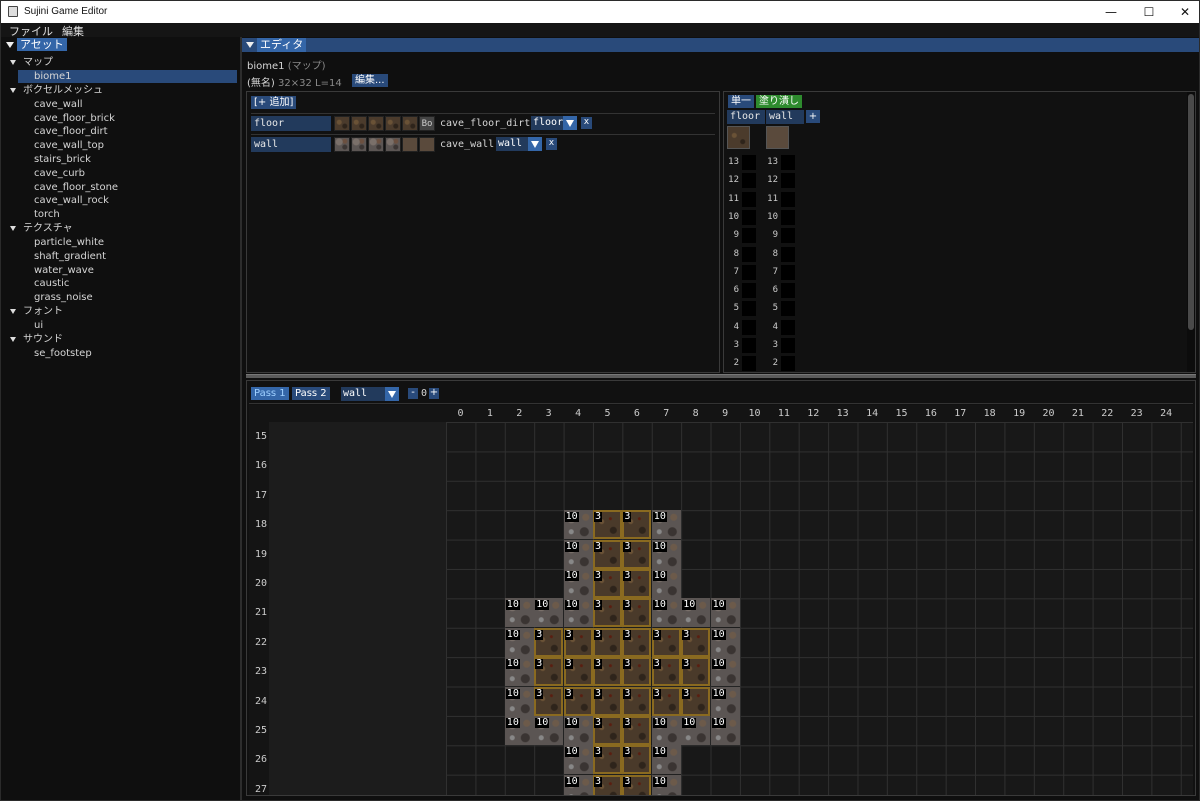 The height and width of the screenshot is (801, 1200). What do you see at coordinates (31, 31) in the screenshot?
I see `menu-file: ファイル` at bounding box center [31, 31].